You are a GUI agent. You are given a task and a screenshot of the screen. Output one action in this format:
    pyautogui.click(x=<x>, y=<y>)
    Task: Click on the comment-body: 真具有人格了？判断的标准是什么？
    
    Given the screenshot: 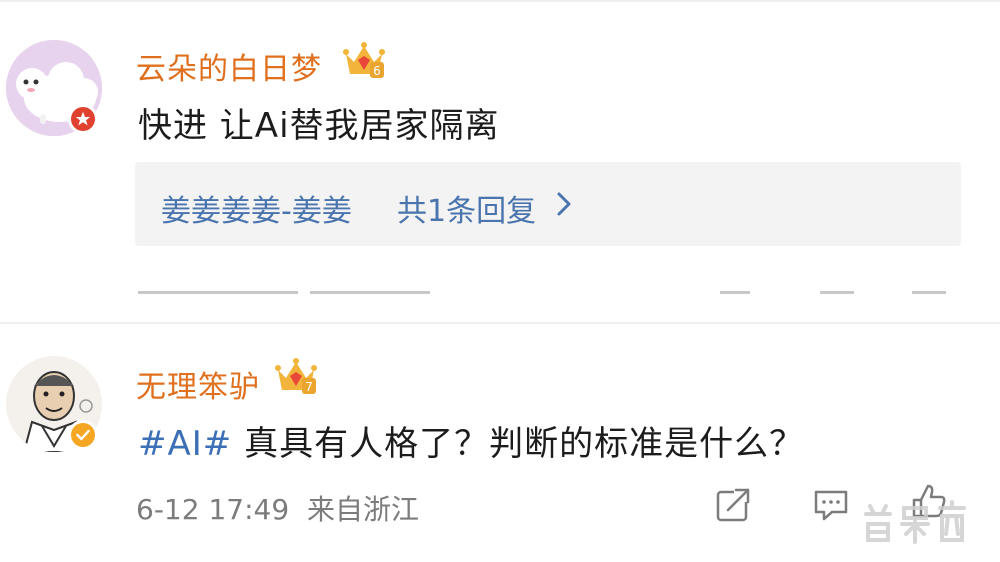 What is the action you would take?
    pyautogui.click(x=518, y=444)
    